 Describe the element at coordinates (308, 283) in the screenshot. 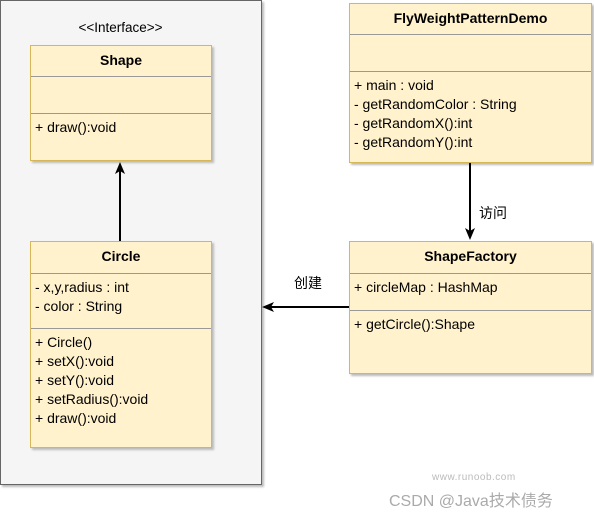

I see `edge-label-create: 创建` at that location.